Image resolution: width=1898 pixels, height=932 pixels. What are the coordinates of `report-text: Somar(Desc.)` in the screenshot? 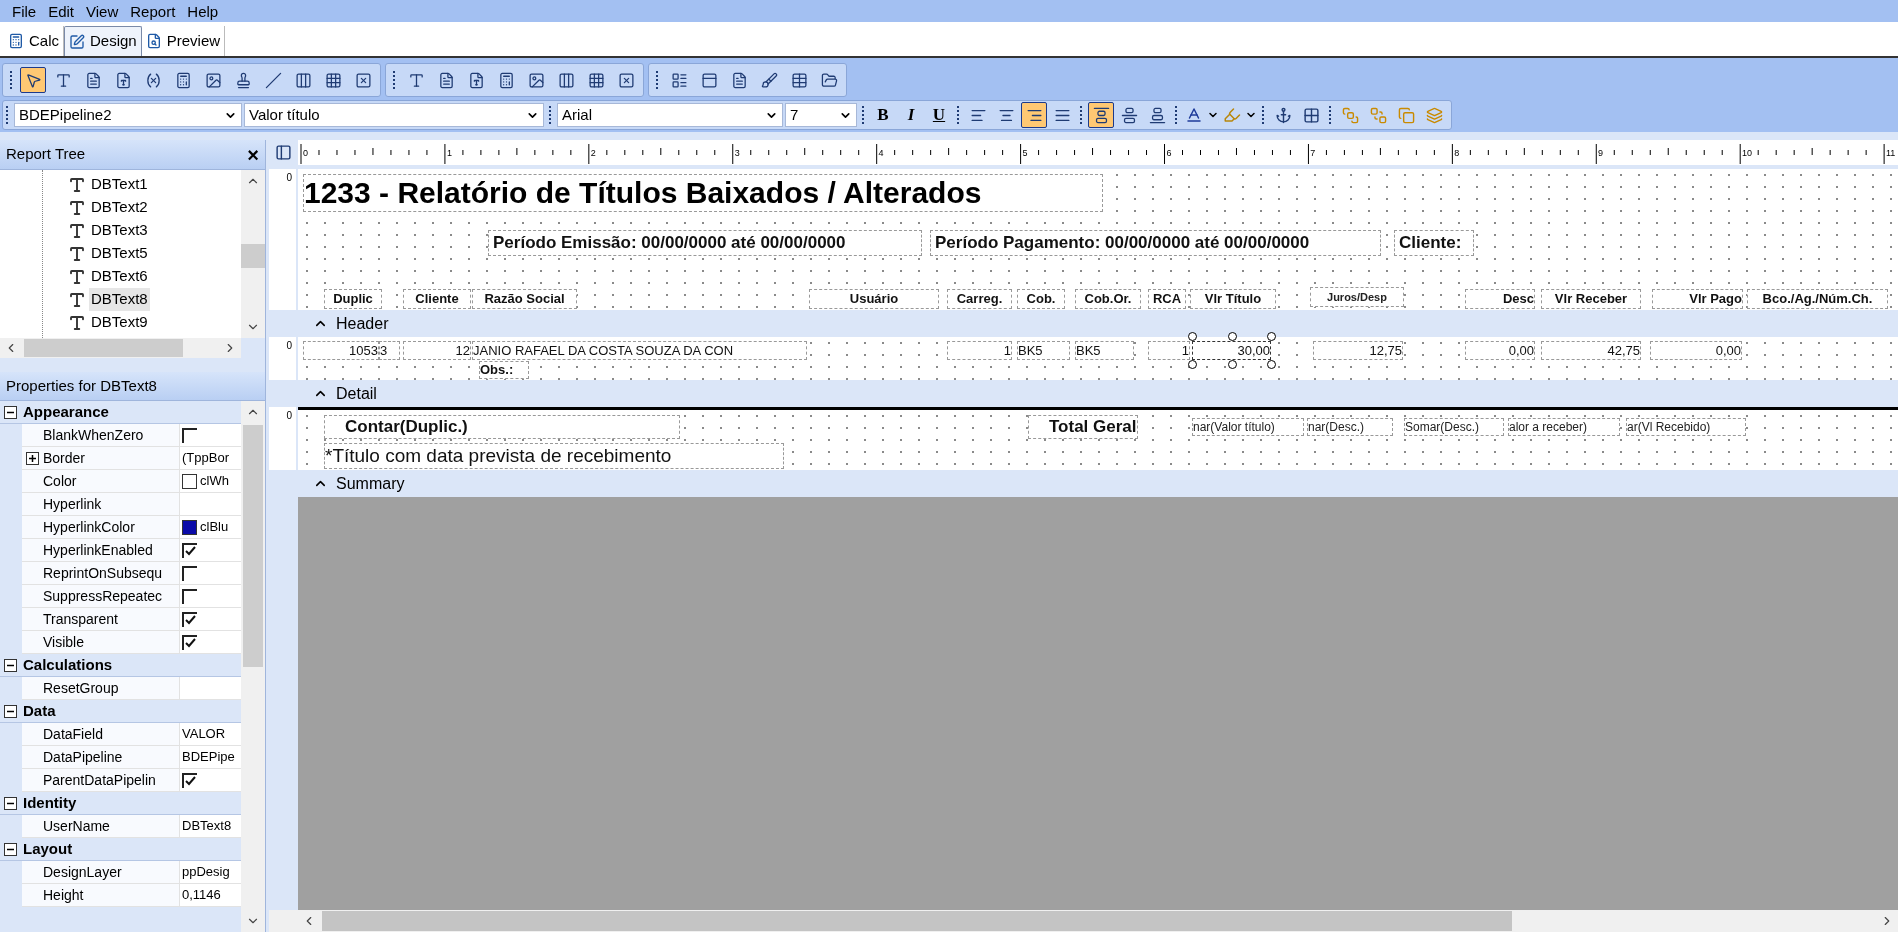 It's located at (1454, 427).